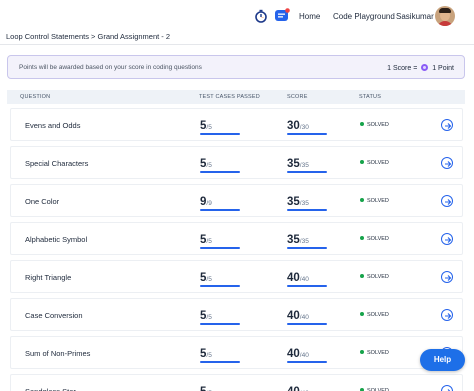 This screenshot has height=391, width=474. What do you see at coordinates (293, 126) in the screenshot?
I see `score: 30` at bounding box center [293, 126].